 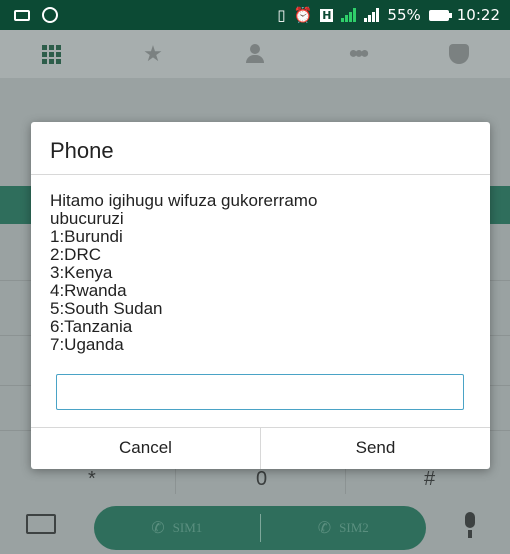 I want to click on alarm-icon: ⏰, so click(x=303, y=15).